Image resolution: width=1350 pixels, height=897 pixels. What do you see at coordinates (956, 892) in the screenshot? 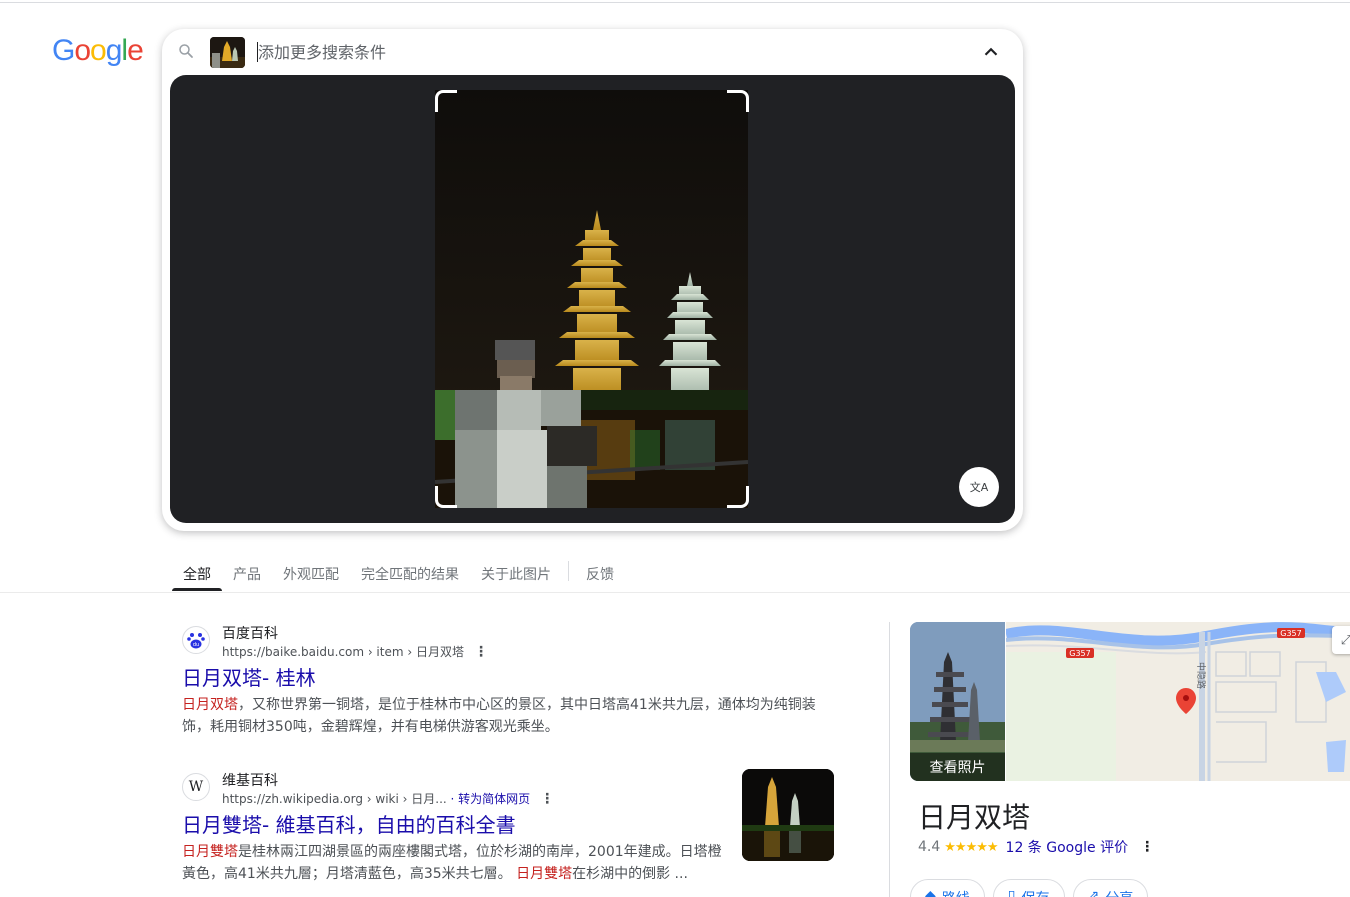
I see `chip-label: 路线` at bounding box center [956, 892].